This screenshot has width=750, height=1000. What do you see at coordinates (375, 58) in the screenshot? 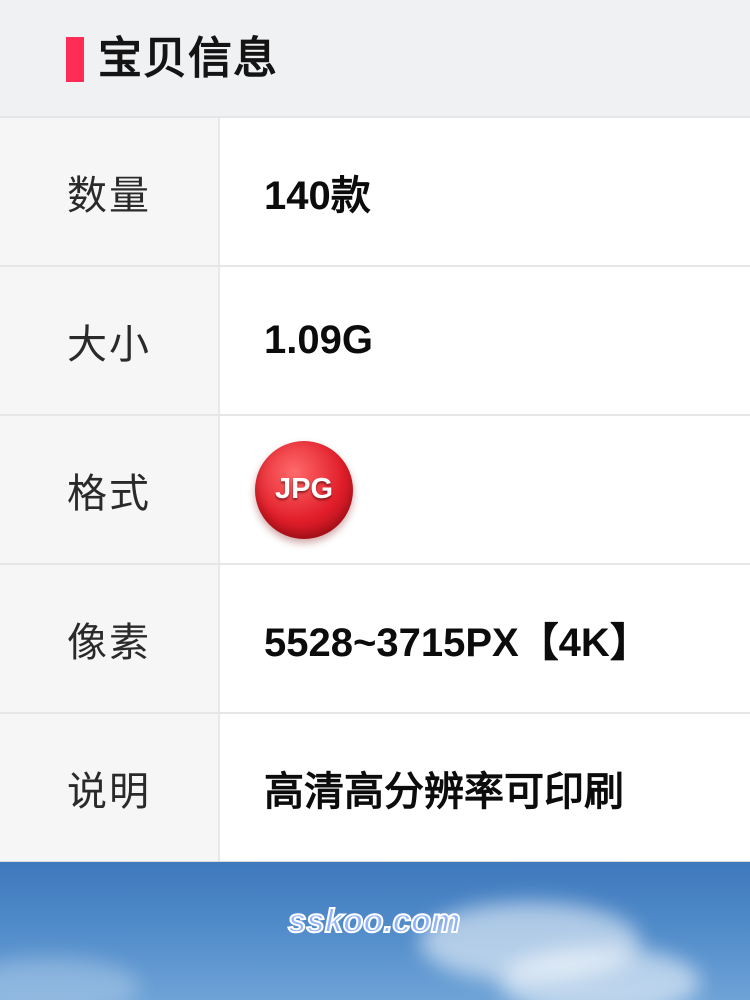
I see `section-header: 宝贝信息` at bounding box center [375, 58].